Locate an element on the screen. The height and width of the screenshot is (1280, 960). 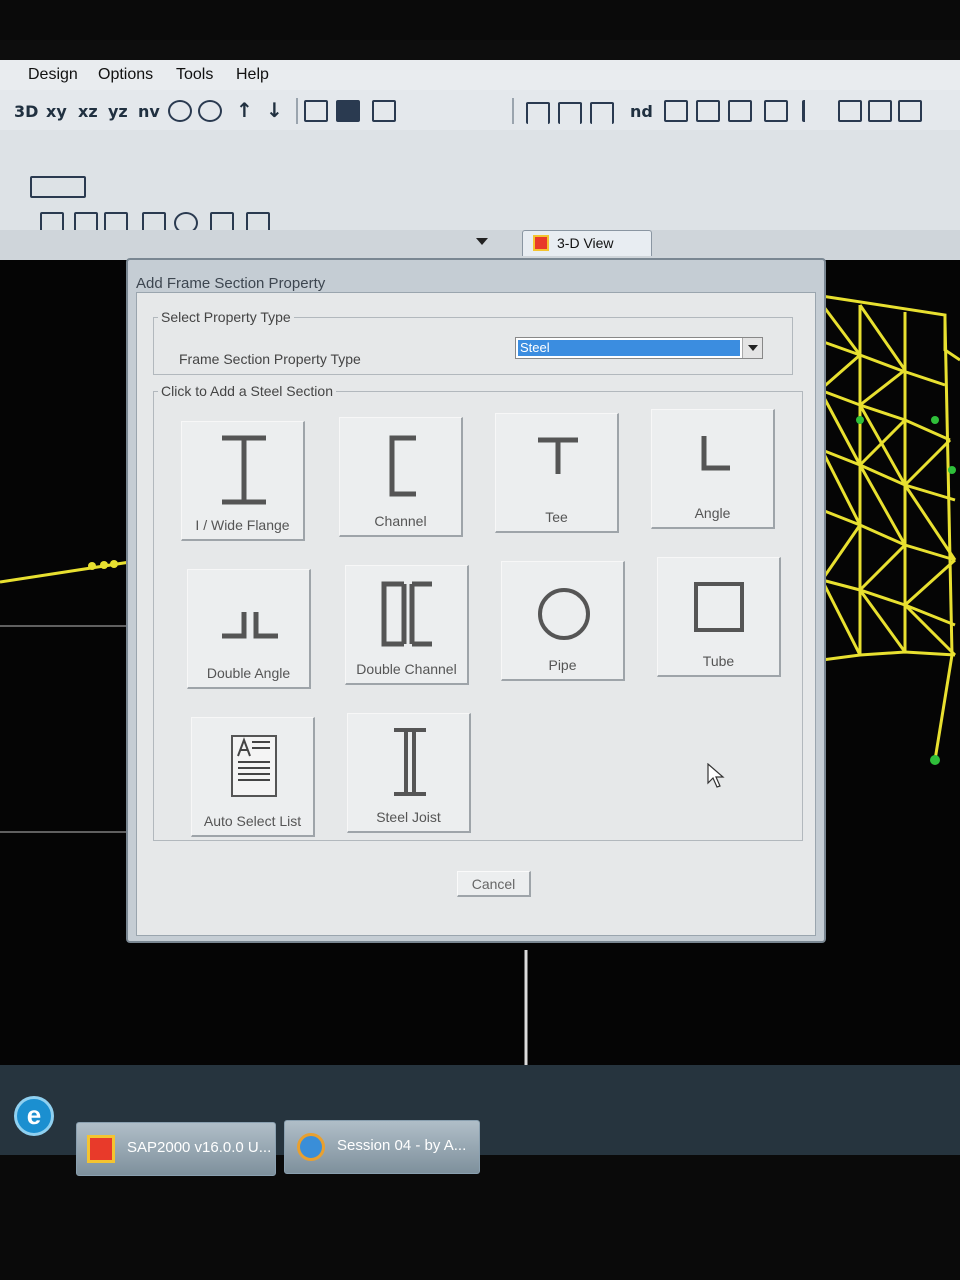
property-type-value: Steel is located at coordinates (629, 348).